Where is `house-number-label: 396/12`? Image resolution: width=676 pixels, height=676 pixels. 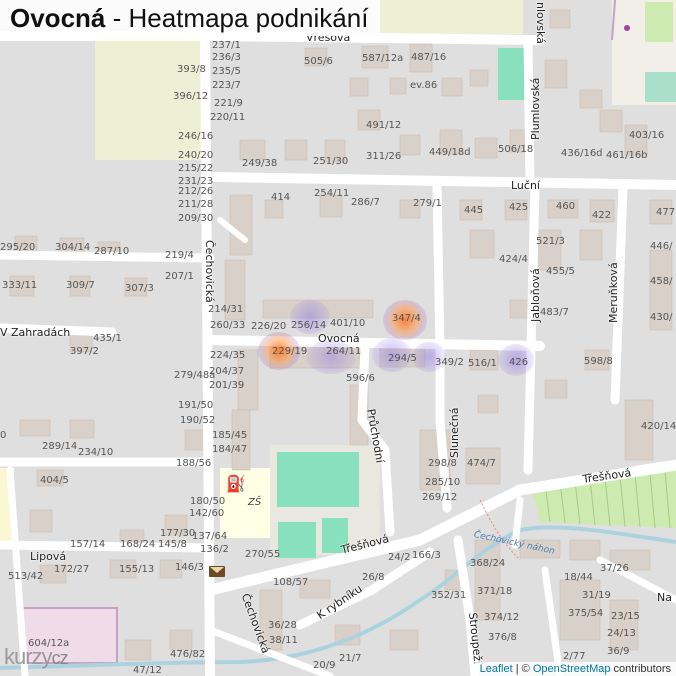 house-number-label: 396/12 is located at coordinates (191, 96).